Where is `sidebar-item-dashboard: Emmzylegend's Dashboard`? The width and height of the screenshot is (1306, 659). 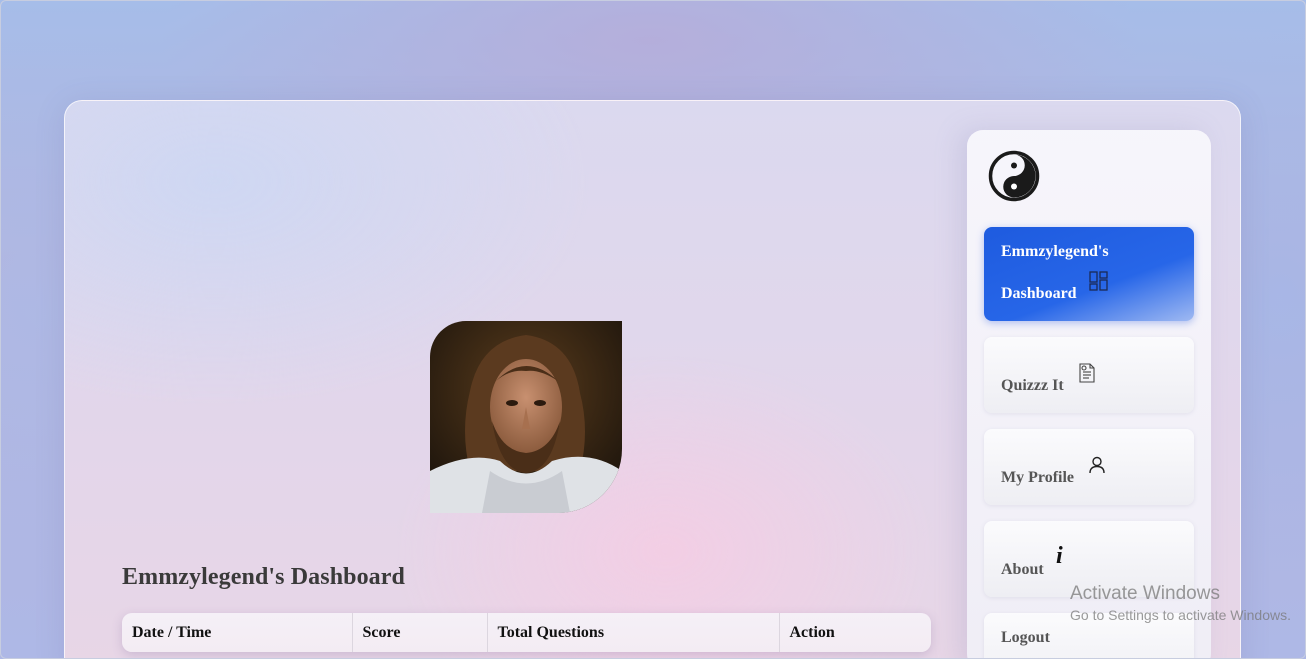 sidebar-item-dashboard: Emmzylegend's Dashboard is located at coordinates (1089, 274).